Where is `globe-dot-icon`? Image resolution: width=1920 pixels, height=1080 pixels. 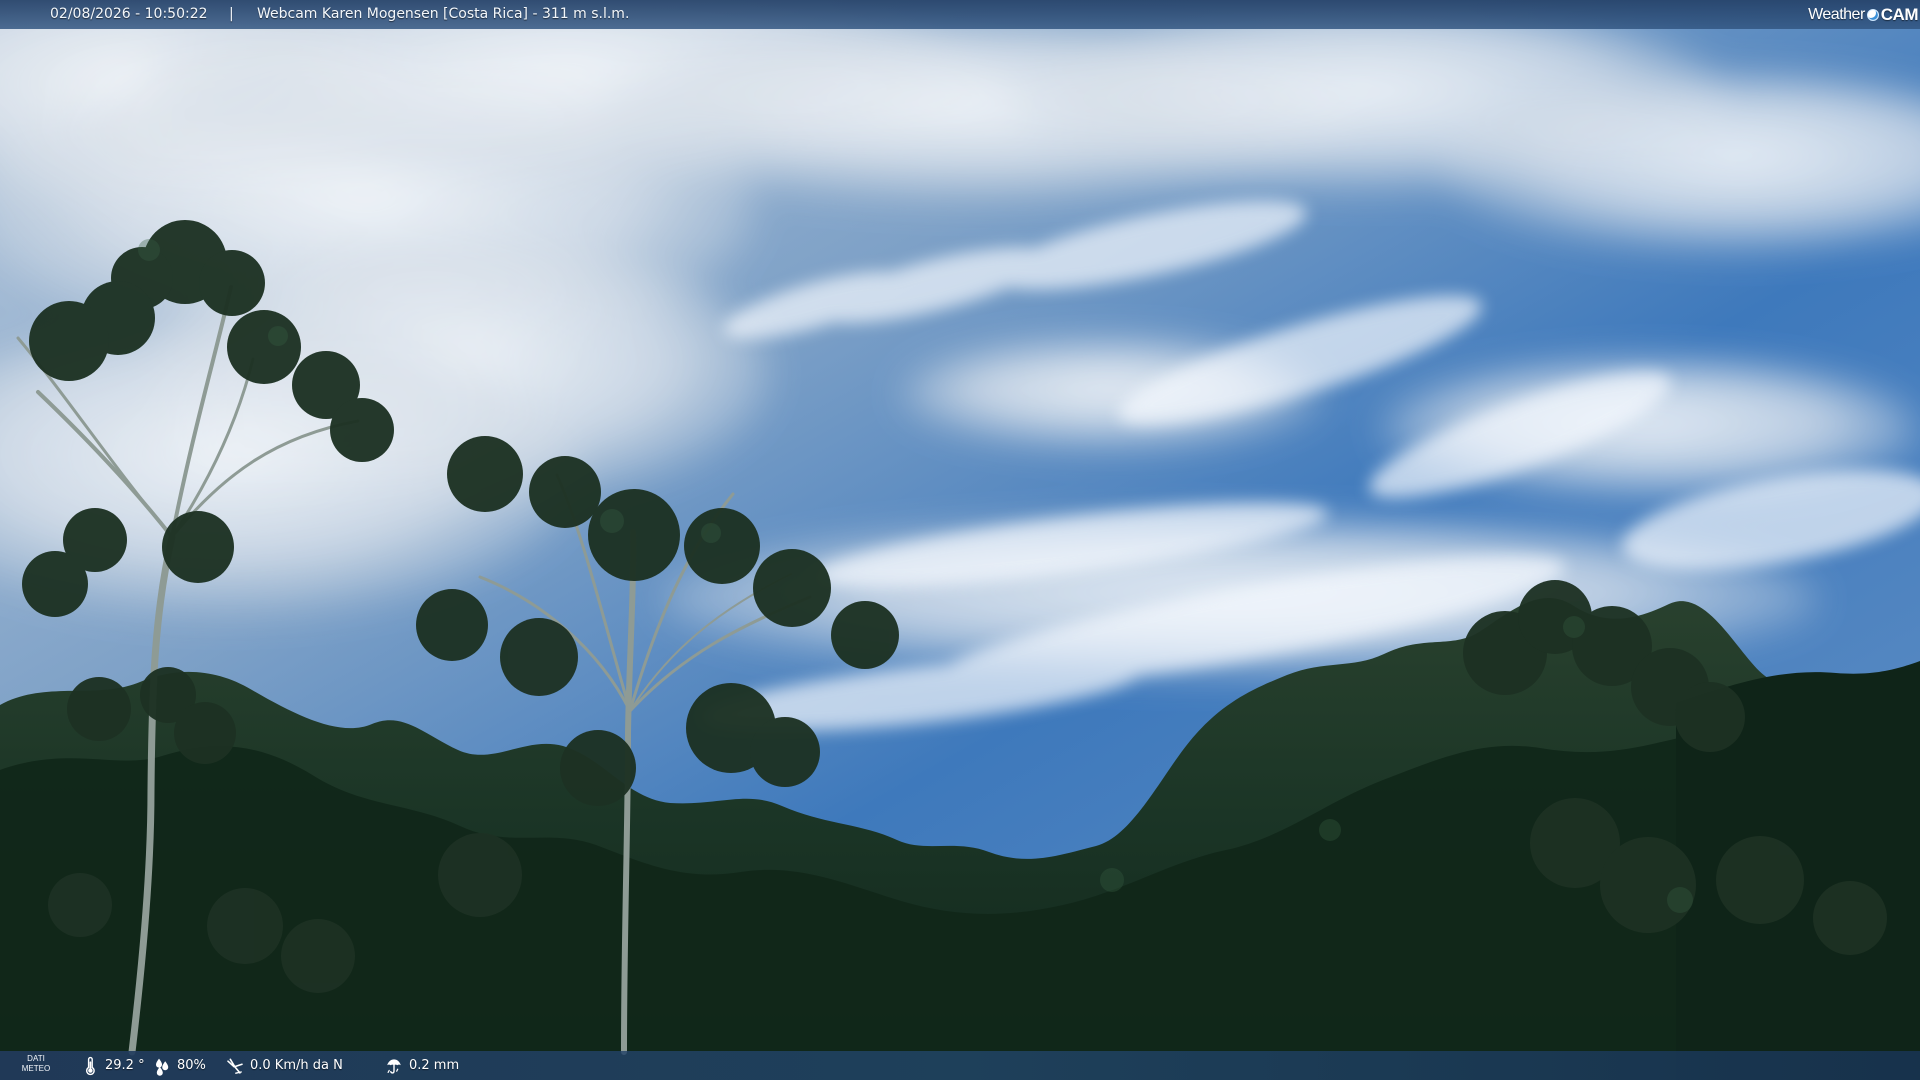
globe-dot-icon is located at coordinates (1872, 14).